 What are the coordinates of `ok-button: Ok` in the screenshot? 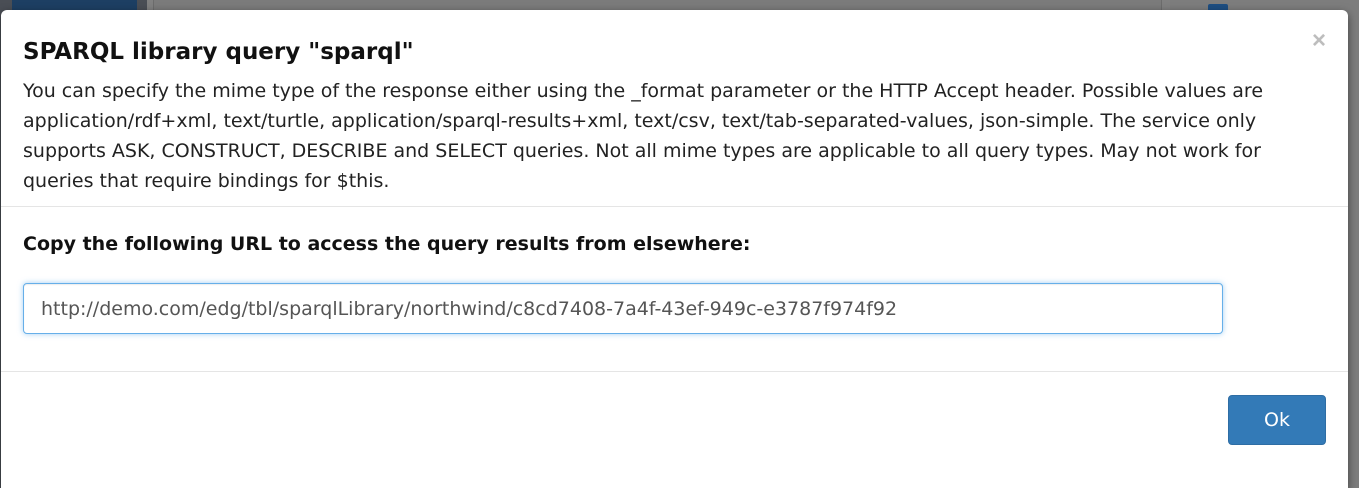 It's located at (1277, 420).